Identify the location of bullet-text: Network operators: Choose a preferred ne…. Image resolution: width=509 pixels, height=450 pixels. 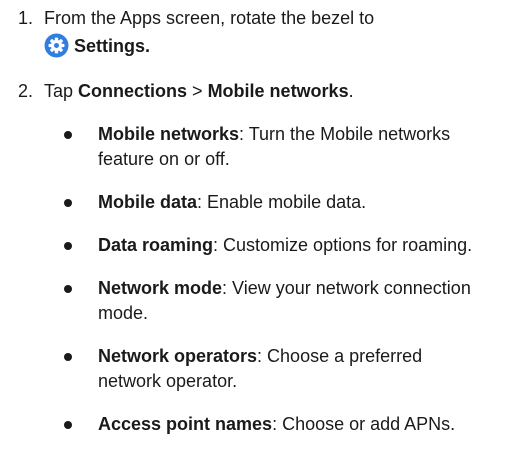
(293, 369).